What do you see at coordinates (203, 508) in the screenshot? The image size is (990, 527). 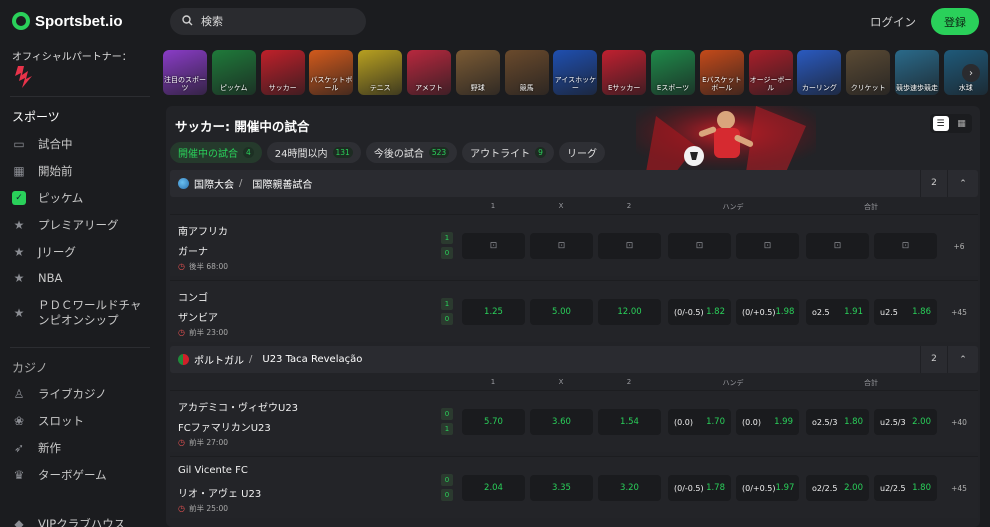 I see `match-time: ◷ 前半 25:00` at bounding box center [203, 508].